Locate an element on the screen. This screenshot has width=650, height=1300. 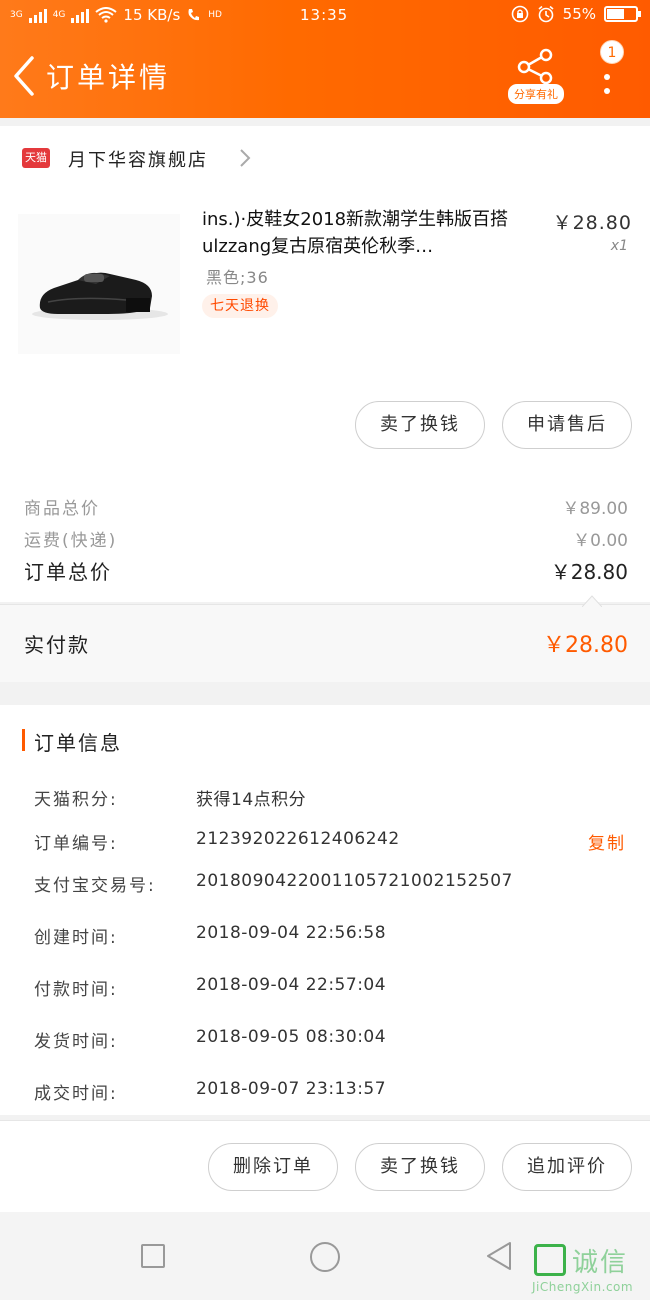
info-row-points: 天猫积分: 获得14点积分 is located at coordinates (334, 800).